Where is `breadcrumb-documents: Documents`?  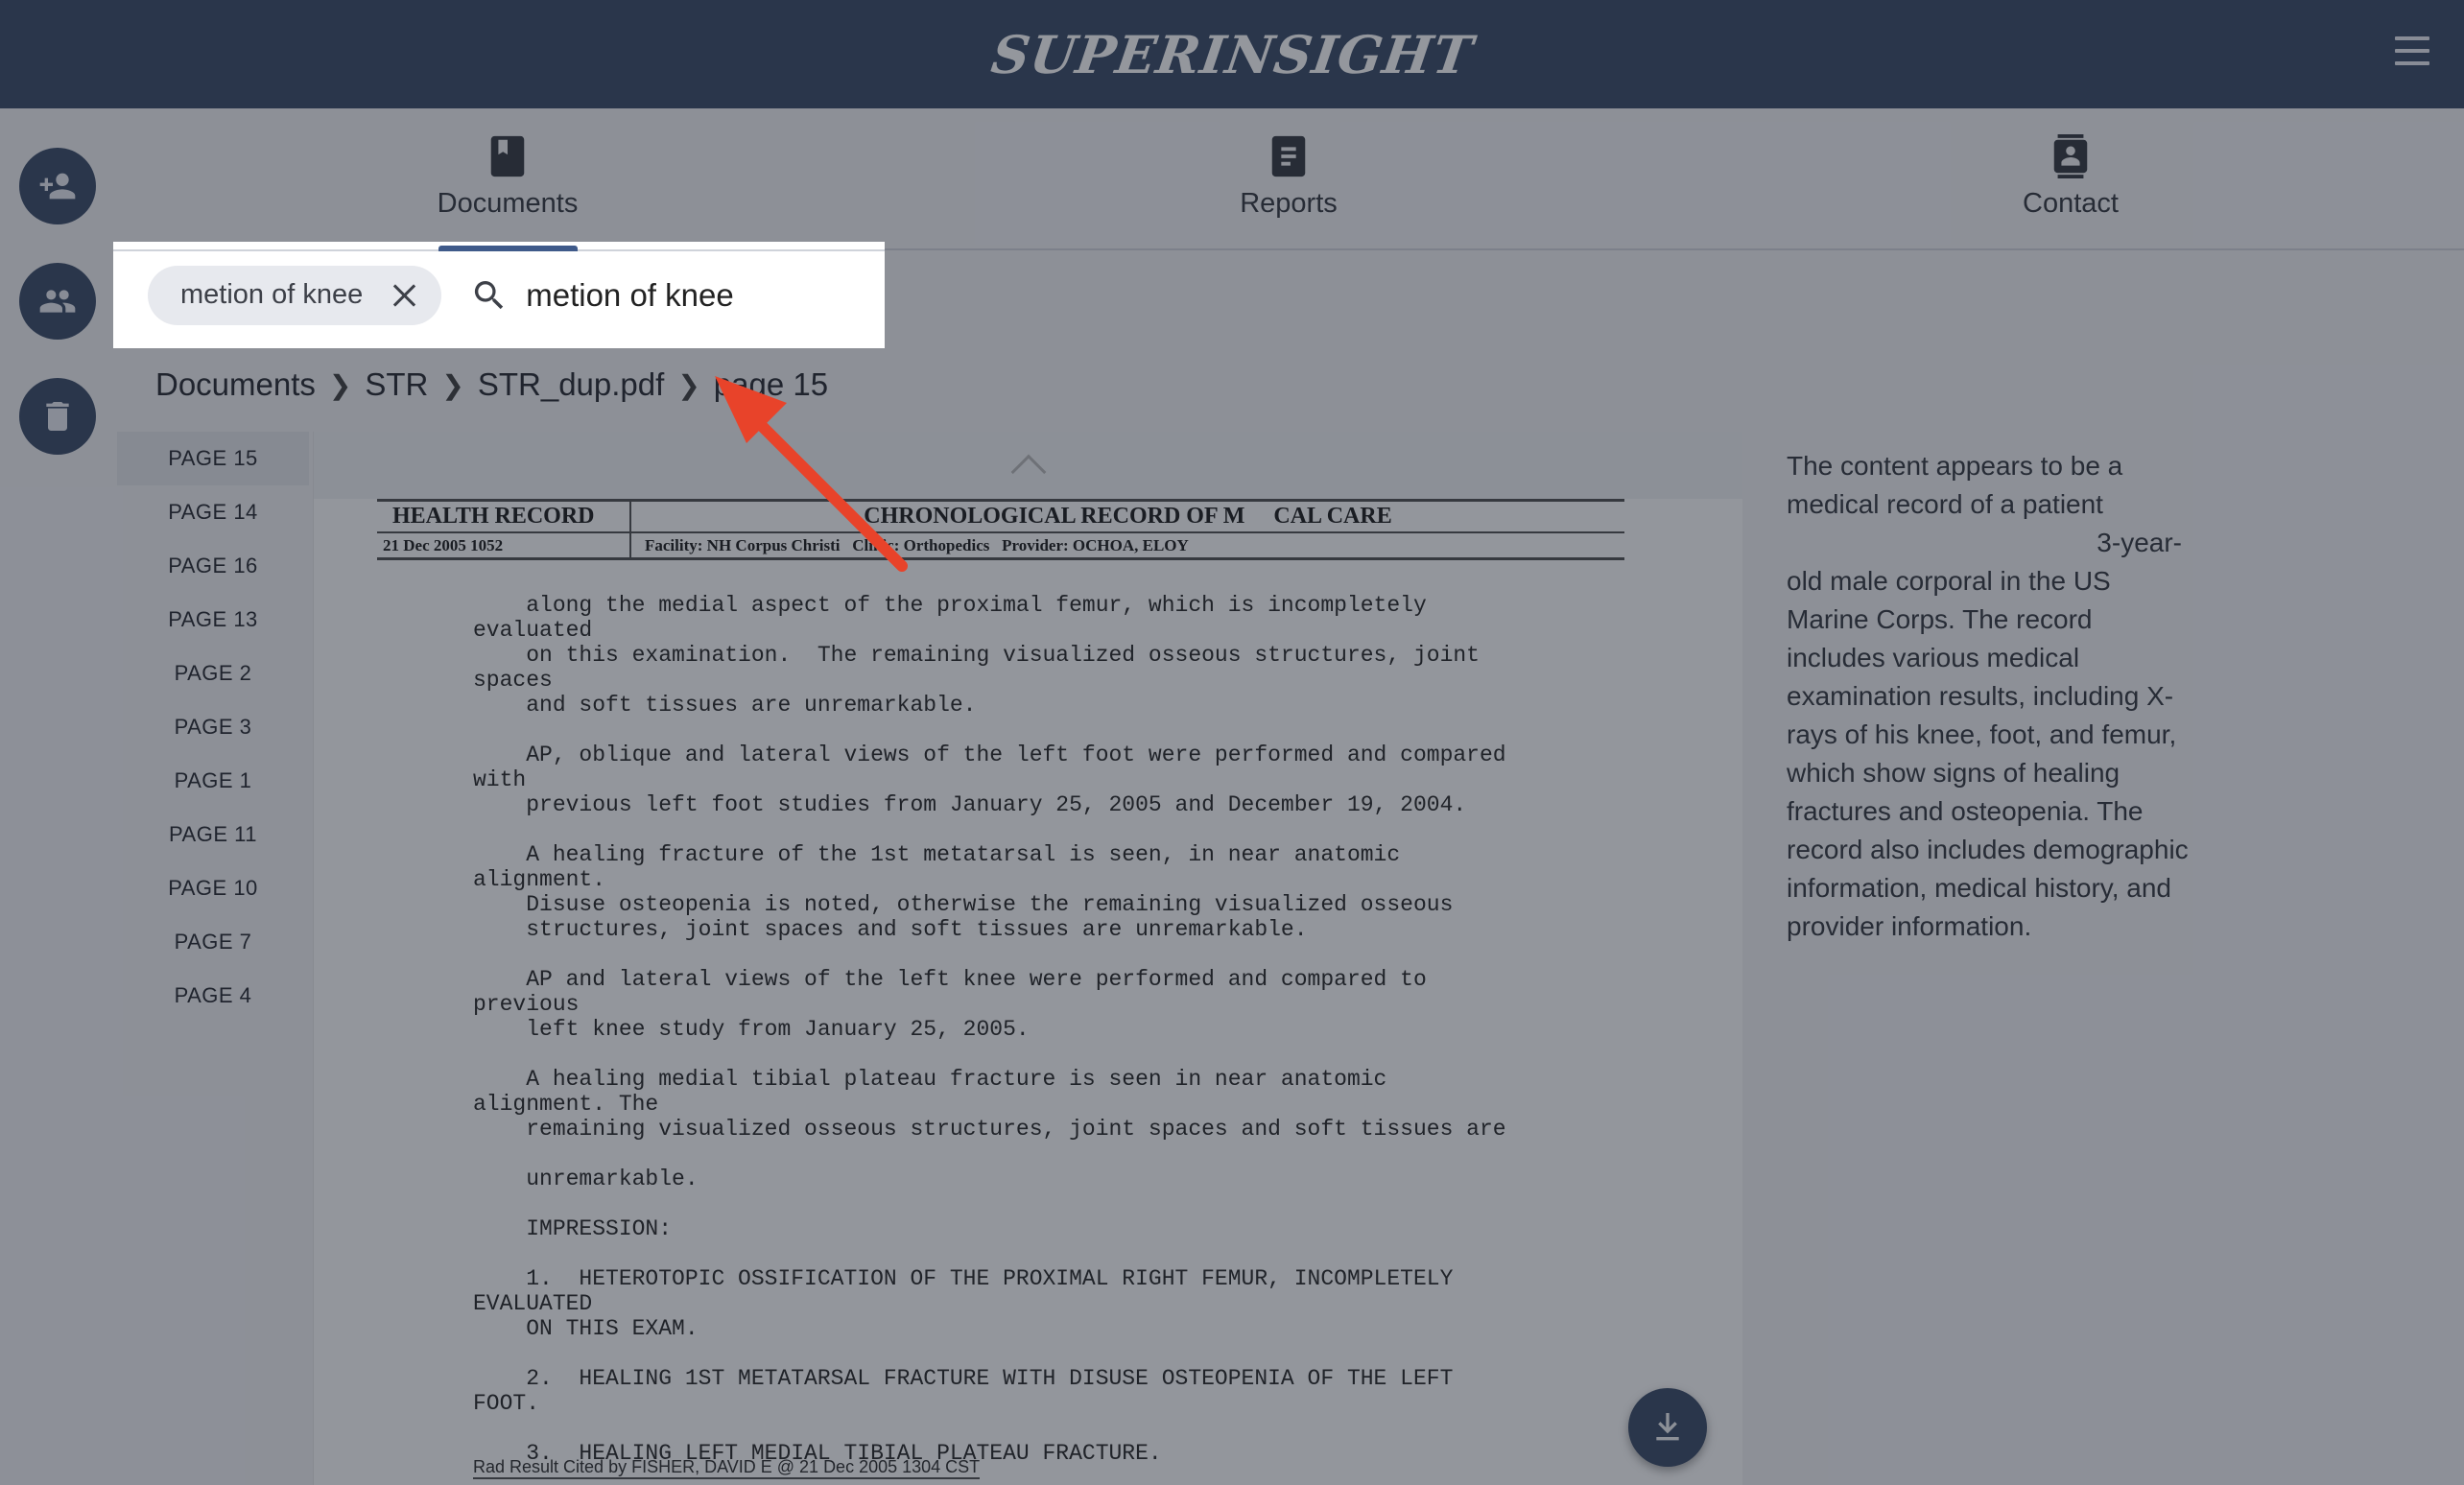 breadcrumb-documents: Documents is located at coordinates (235, 384).